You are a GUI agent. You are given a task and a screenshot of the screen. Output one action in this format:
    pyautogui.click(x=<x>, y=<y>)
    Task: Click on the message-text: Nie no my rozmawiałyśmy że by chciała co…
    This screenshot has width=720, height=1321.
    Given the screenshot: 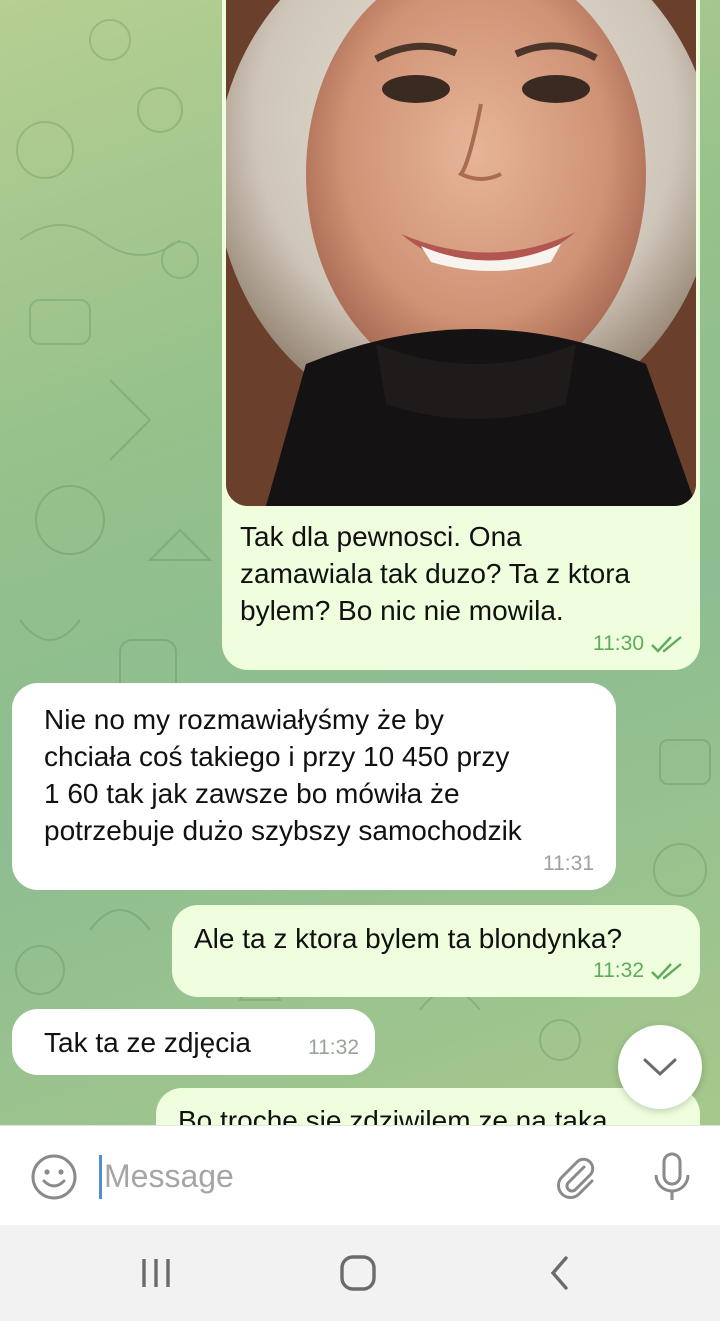 What is the action you would take?
    pyautogui.click(x=283, y=775)
    